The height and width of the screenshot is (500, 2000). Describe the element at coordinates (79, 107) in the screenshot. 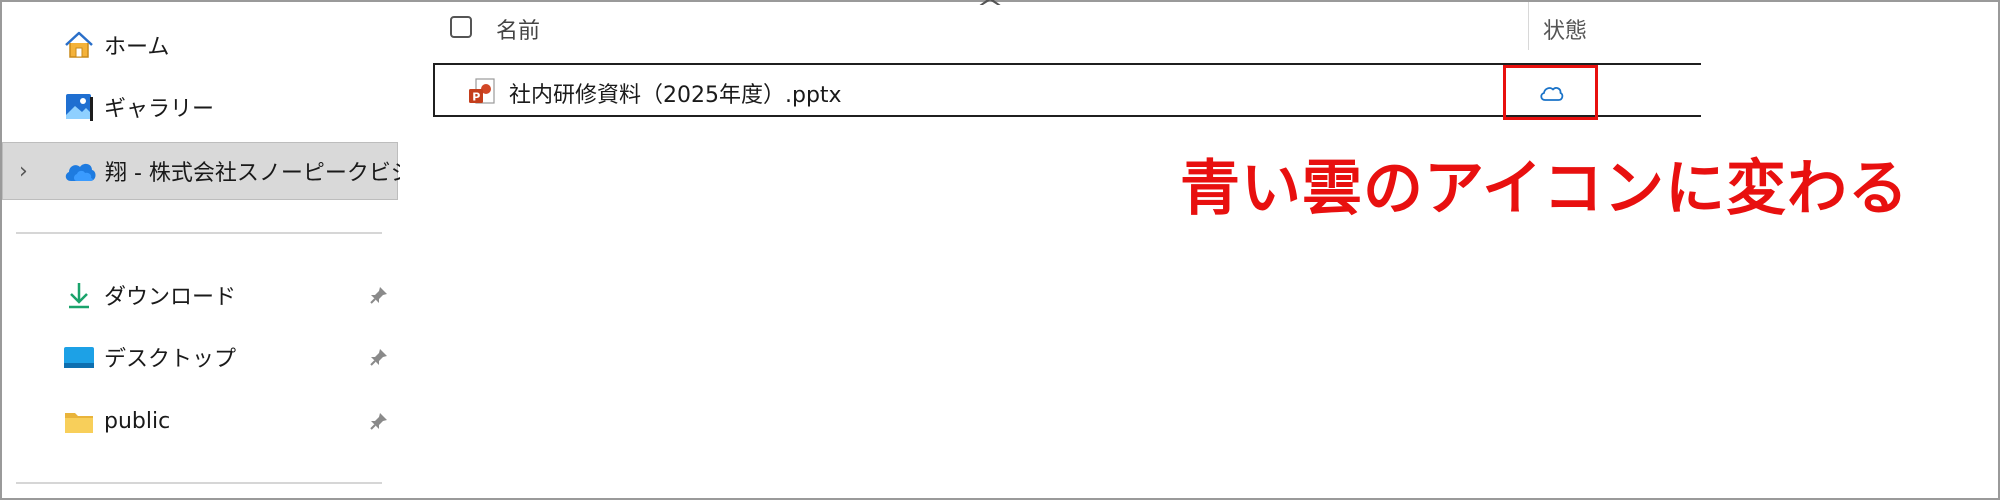

I see `gallery-icon` at that location.